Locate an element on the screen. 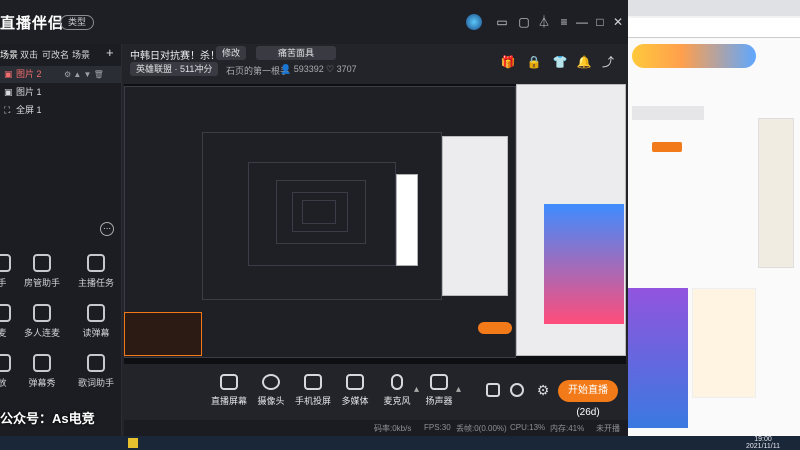  microphone-icon is located at coordinates (397, 382).